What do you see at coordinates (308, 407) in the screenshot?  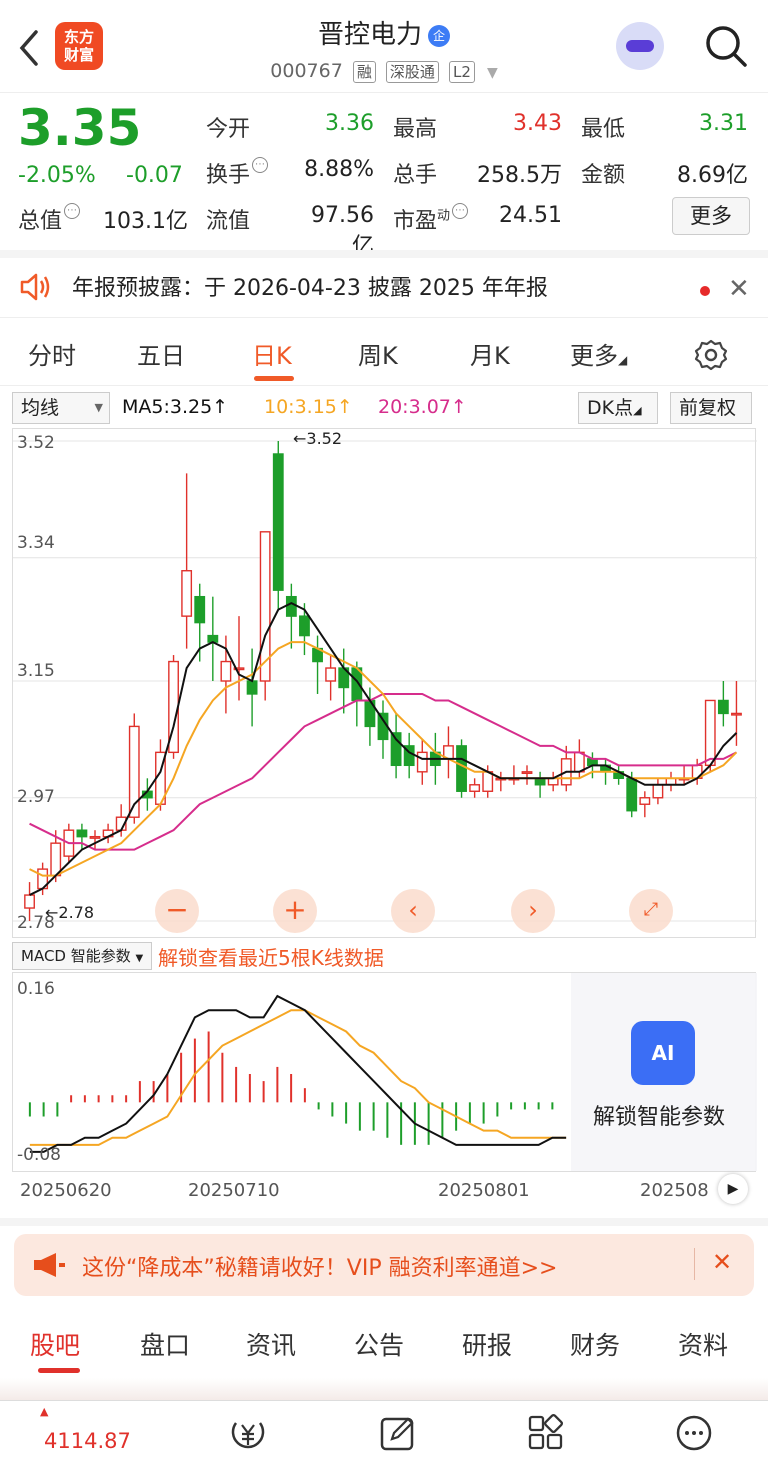 I see `ma10-legend: 10:3.15↑` at bounding box center [308, 407].